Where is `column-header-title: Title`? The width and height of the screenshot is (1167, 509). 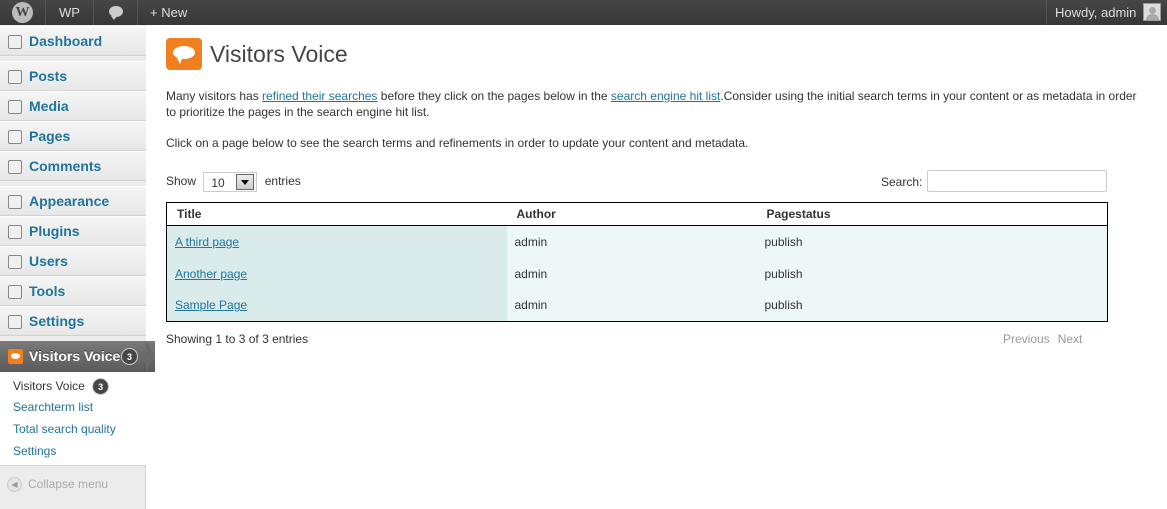
column-header-title: Title is located at coordinates (336, 214).